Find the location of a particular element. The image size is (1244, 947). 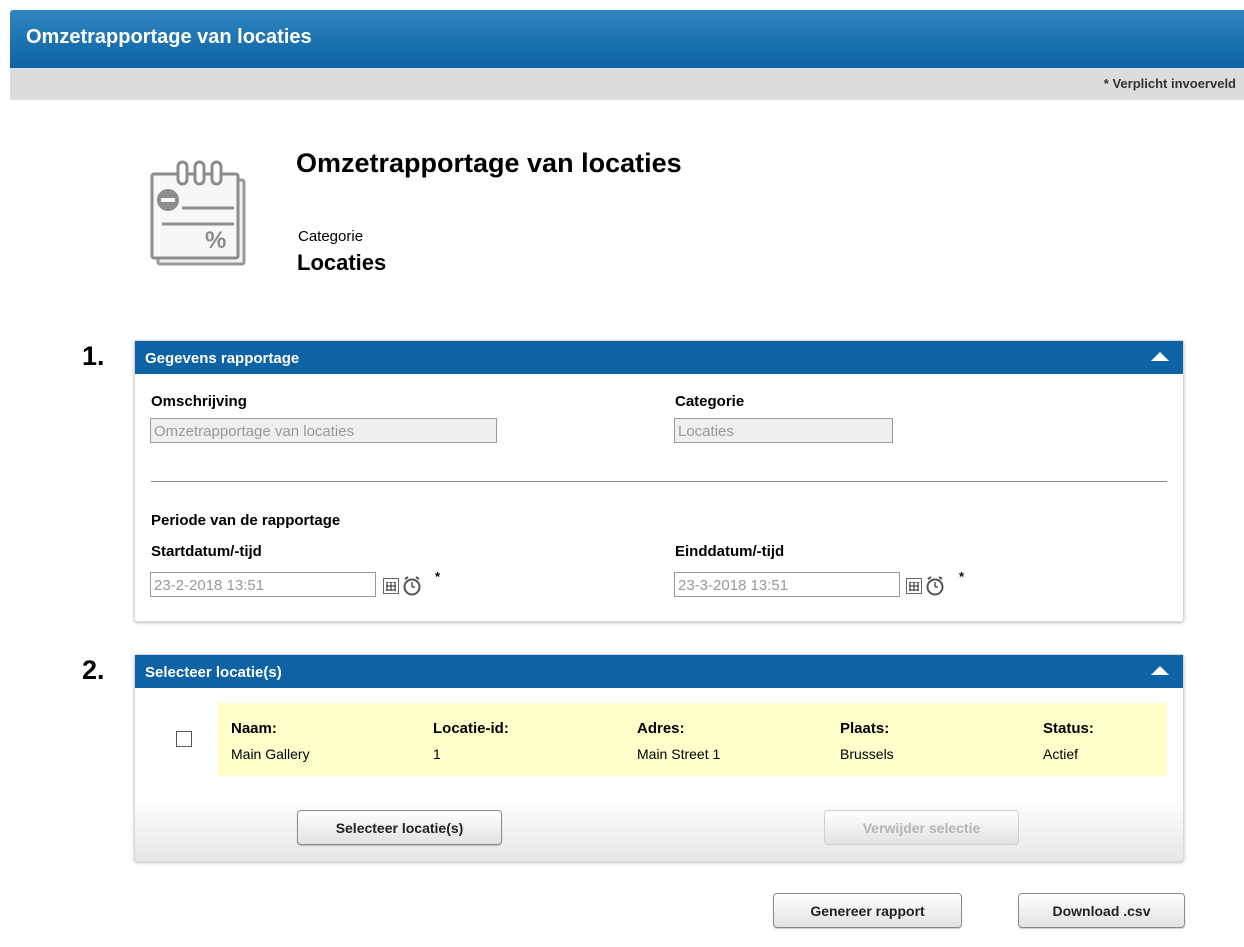

description-field: Omzetrapportage van locaties is located at coordinates (323, 430).